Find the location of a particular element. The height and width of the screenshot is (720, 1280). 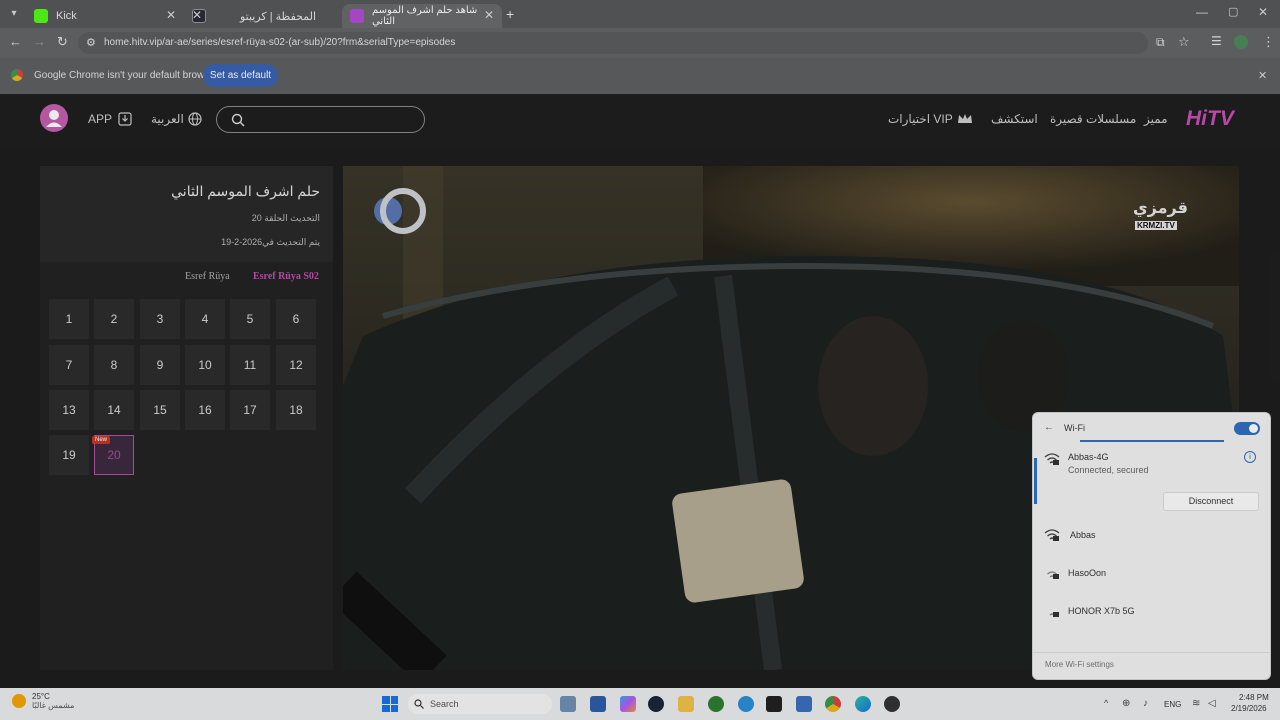

tab-search-button: ▾ is located at coordinates (14, 14).